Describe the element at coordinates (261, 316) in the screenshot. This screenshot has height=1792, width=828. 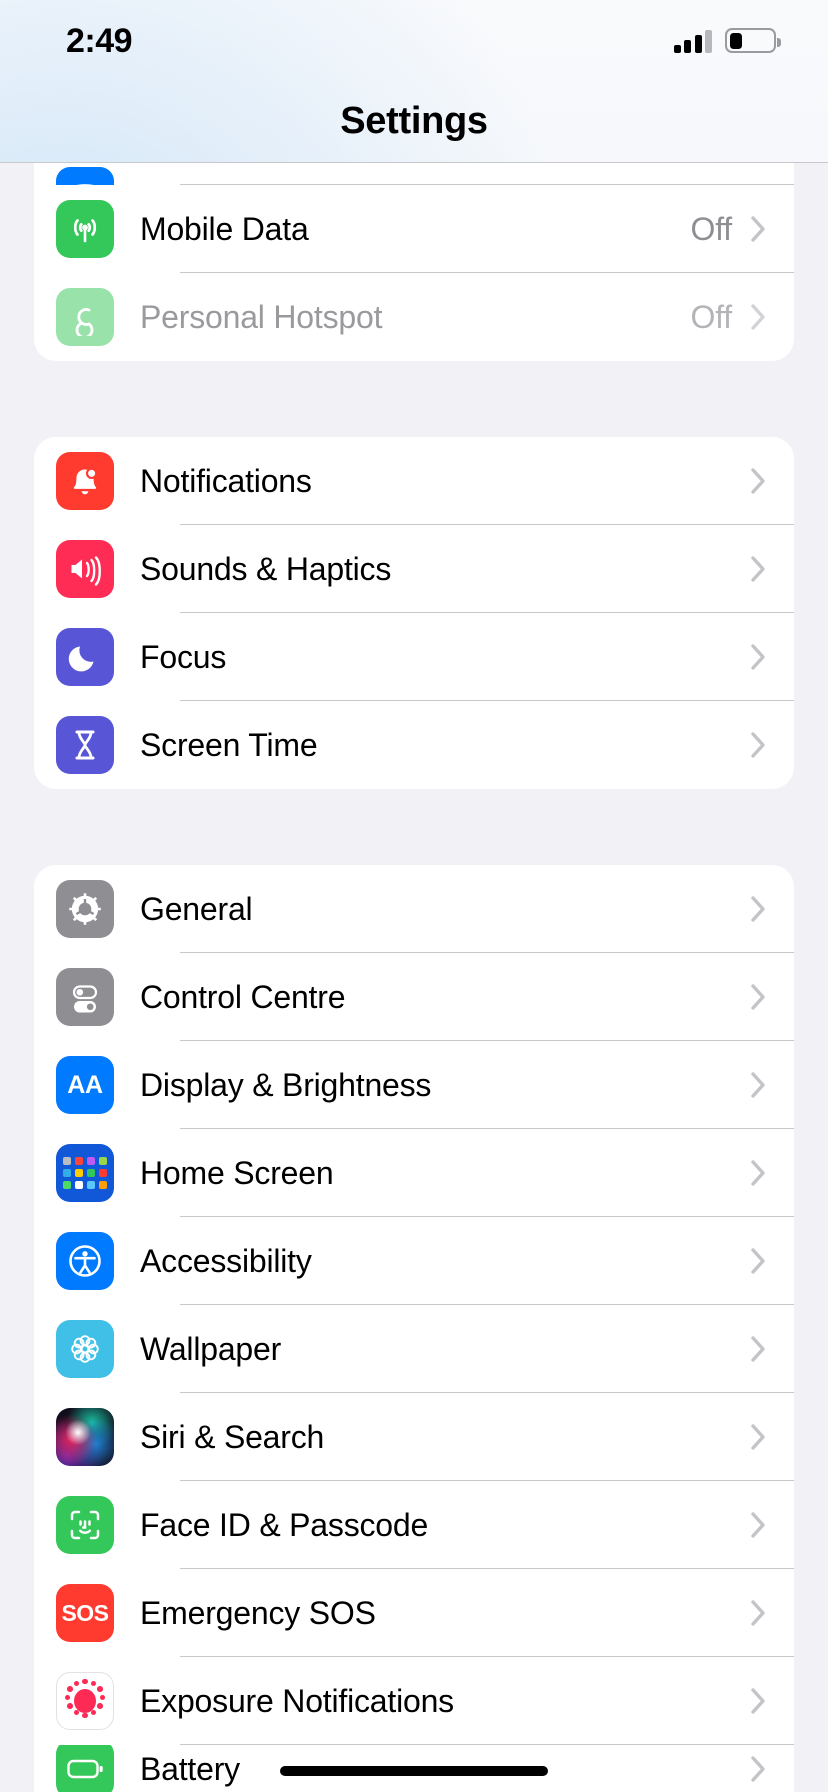
I see `row-label: Personal Hotspot` at that location.